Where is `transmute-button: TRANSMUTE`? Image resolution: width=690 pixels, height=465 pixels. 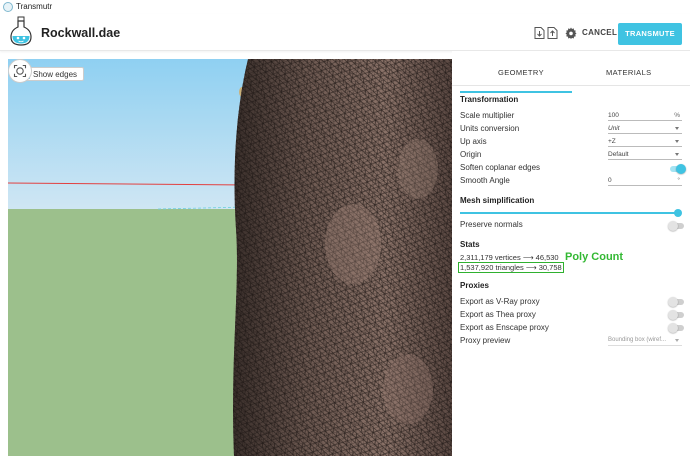 transmute-button: TRANSMUTE is located at coordinates (650, 34).